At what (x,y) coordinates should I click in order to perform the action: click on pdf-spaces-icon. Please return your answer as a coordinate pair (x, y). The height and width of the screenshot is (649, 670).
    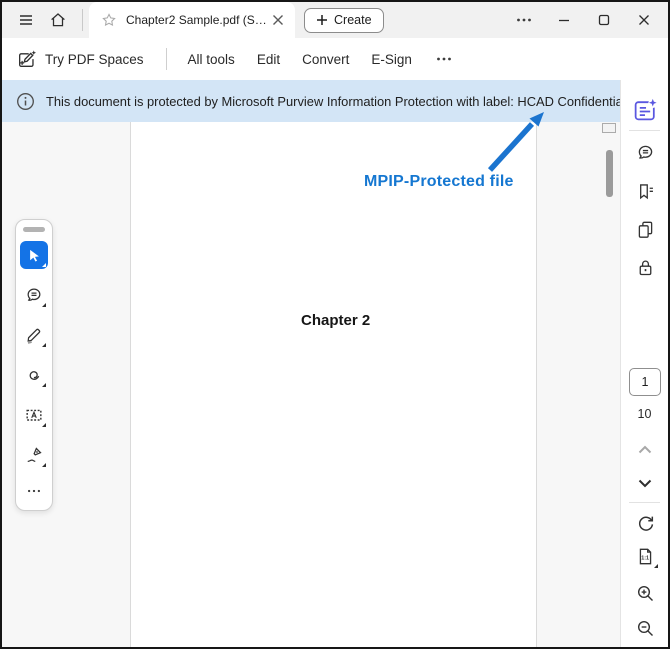
    Looking at the image, I should click on (26, 59).